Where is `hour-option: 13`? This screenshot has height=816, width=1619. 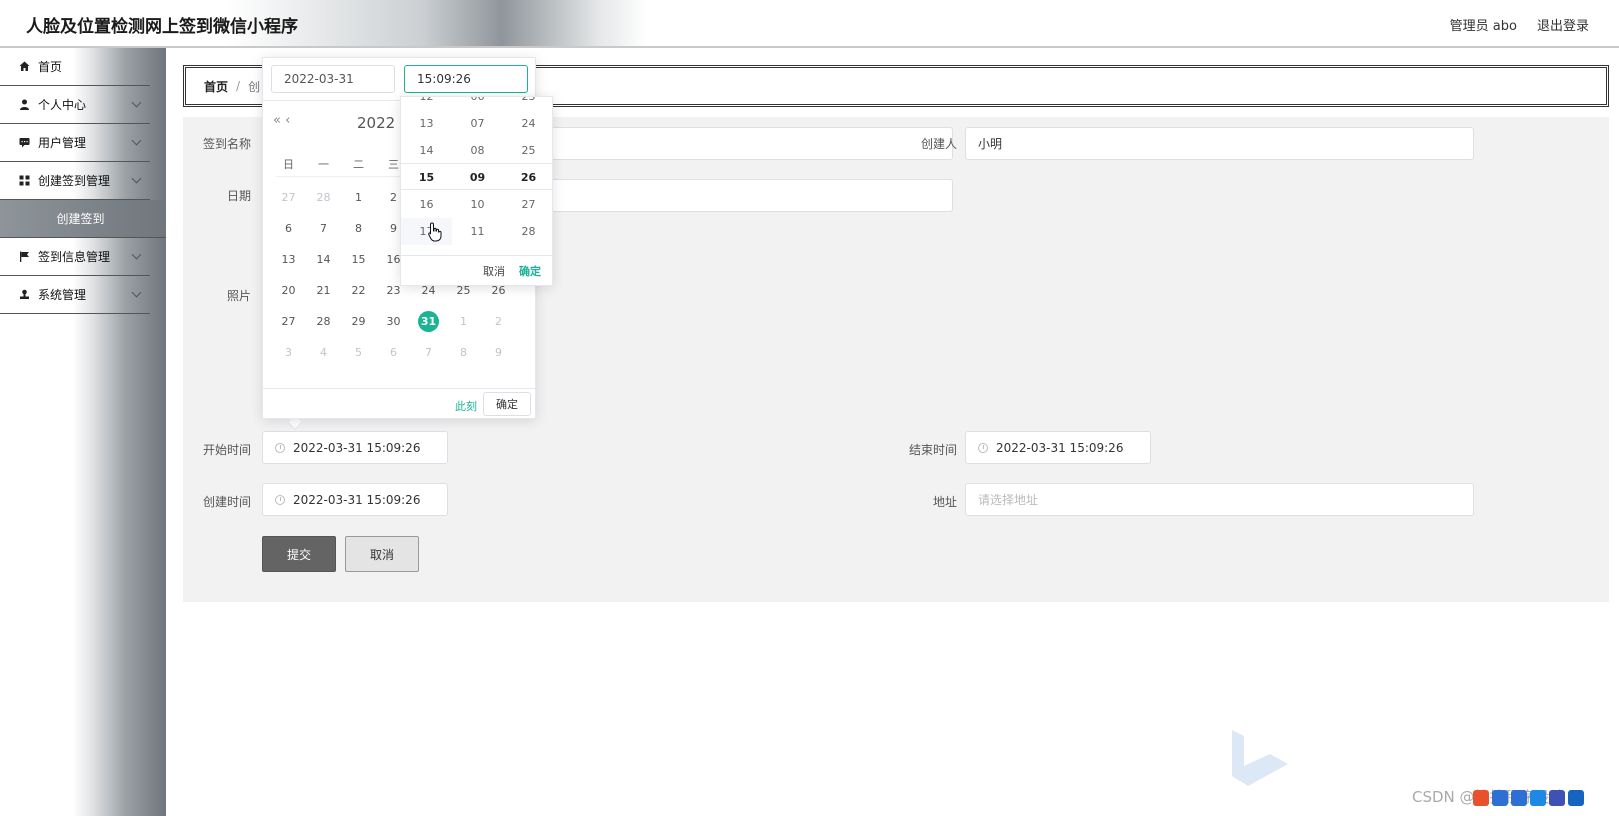 hour-option: 13 is located at coordinates (426, 123).